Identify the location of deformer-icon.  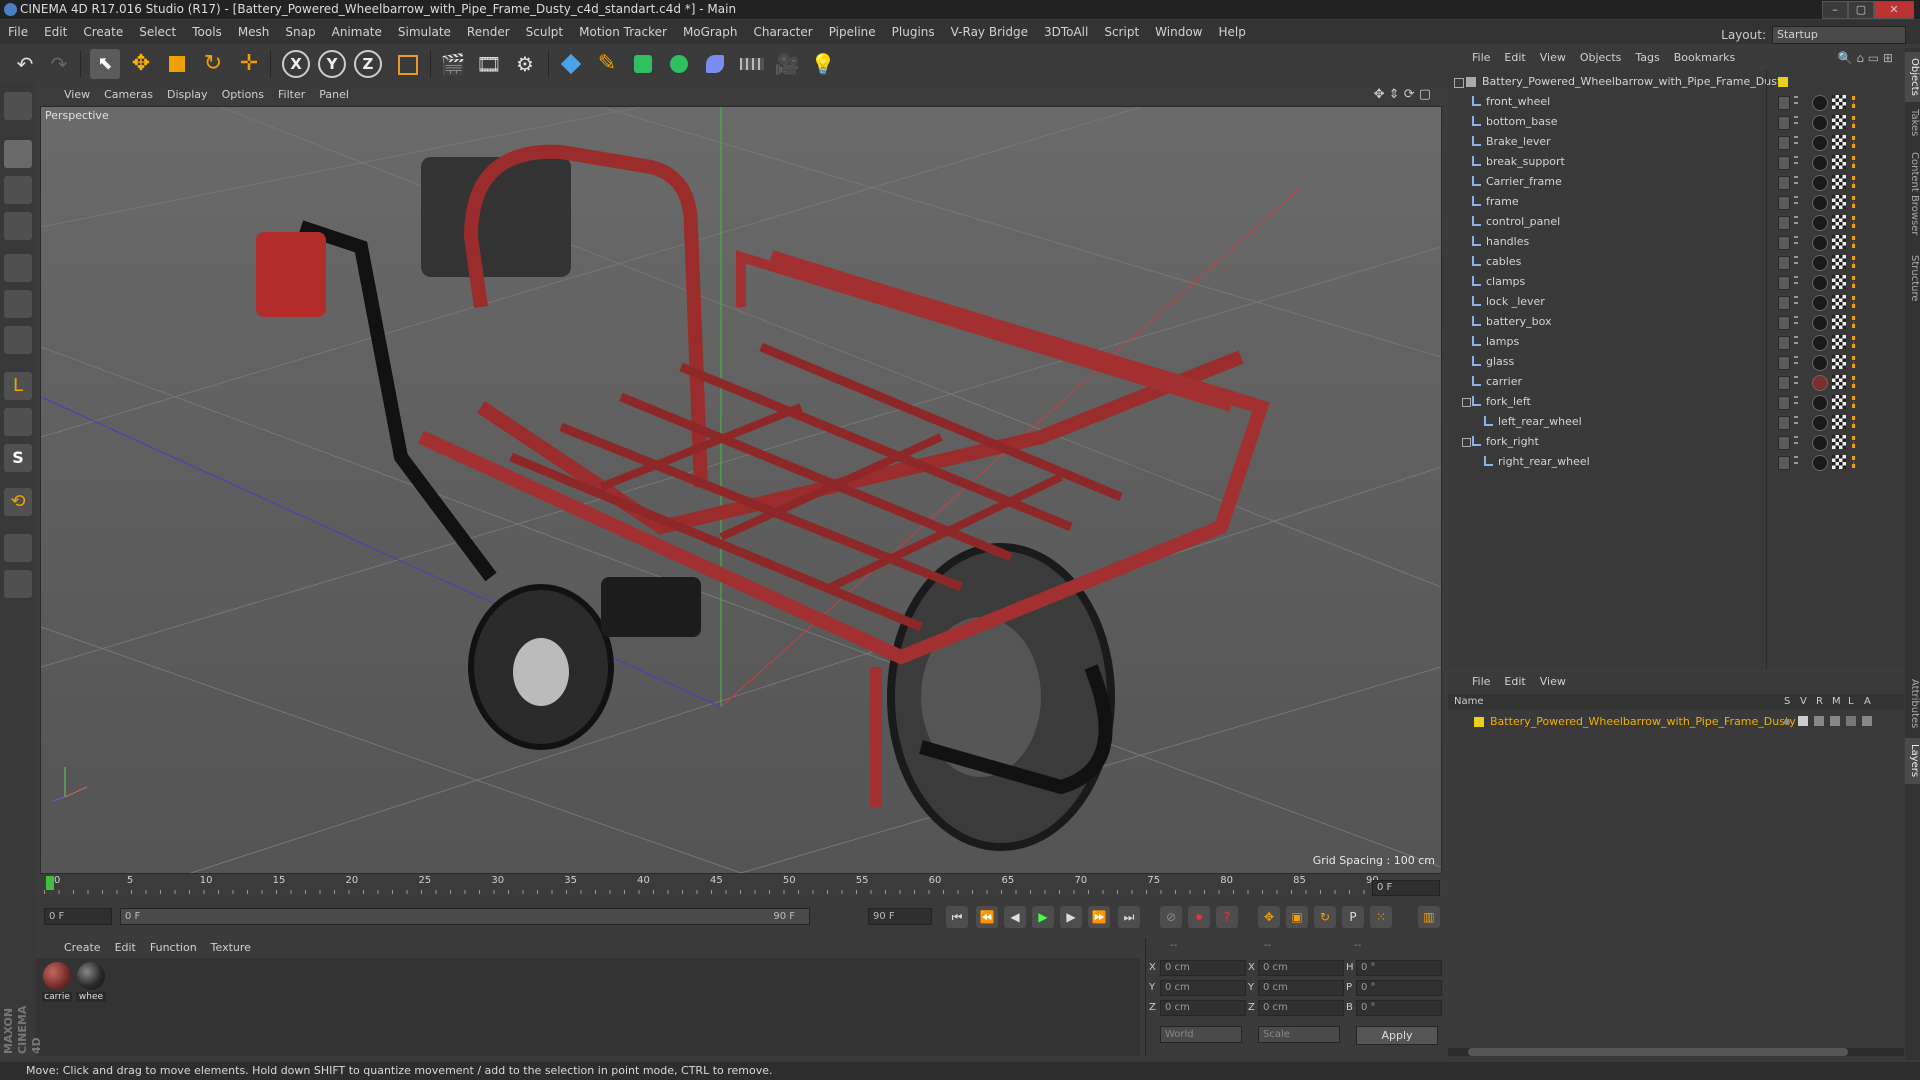
(715, 64).